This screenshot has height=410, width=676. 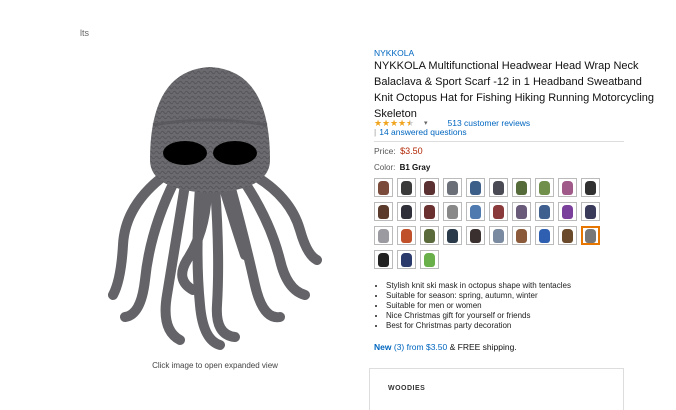 I want to click on color-row: Color: B1 Gray, so click(x=402, y=167).